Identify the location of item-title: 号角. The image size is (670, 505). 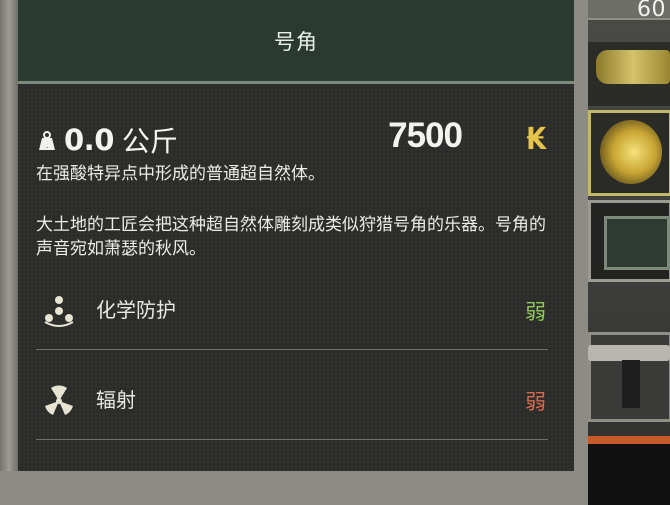
(296, 41).